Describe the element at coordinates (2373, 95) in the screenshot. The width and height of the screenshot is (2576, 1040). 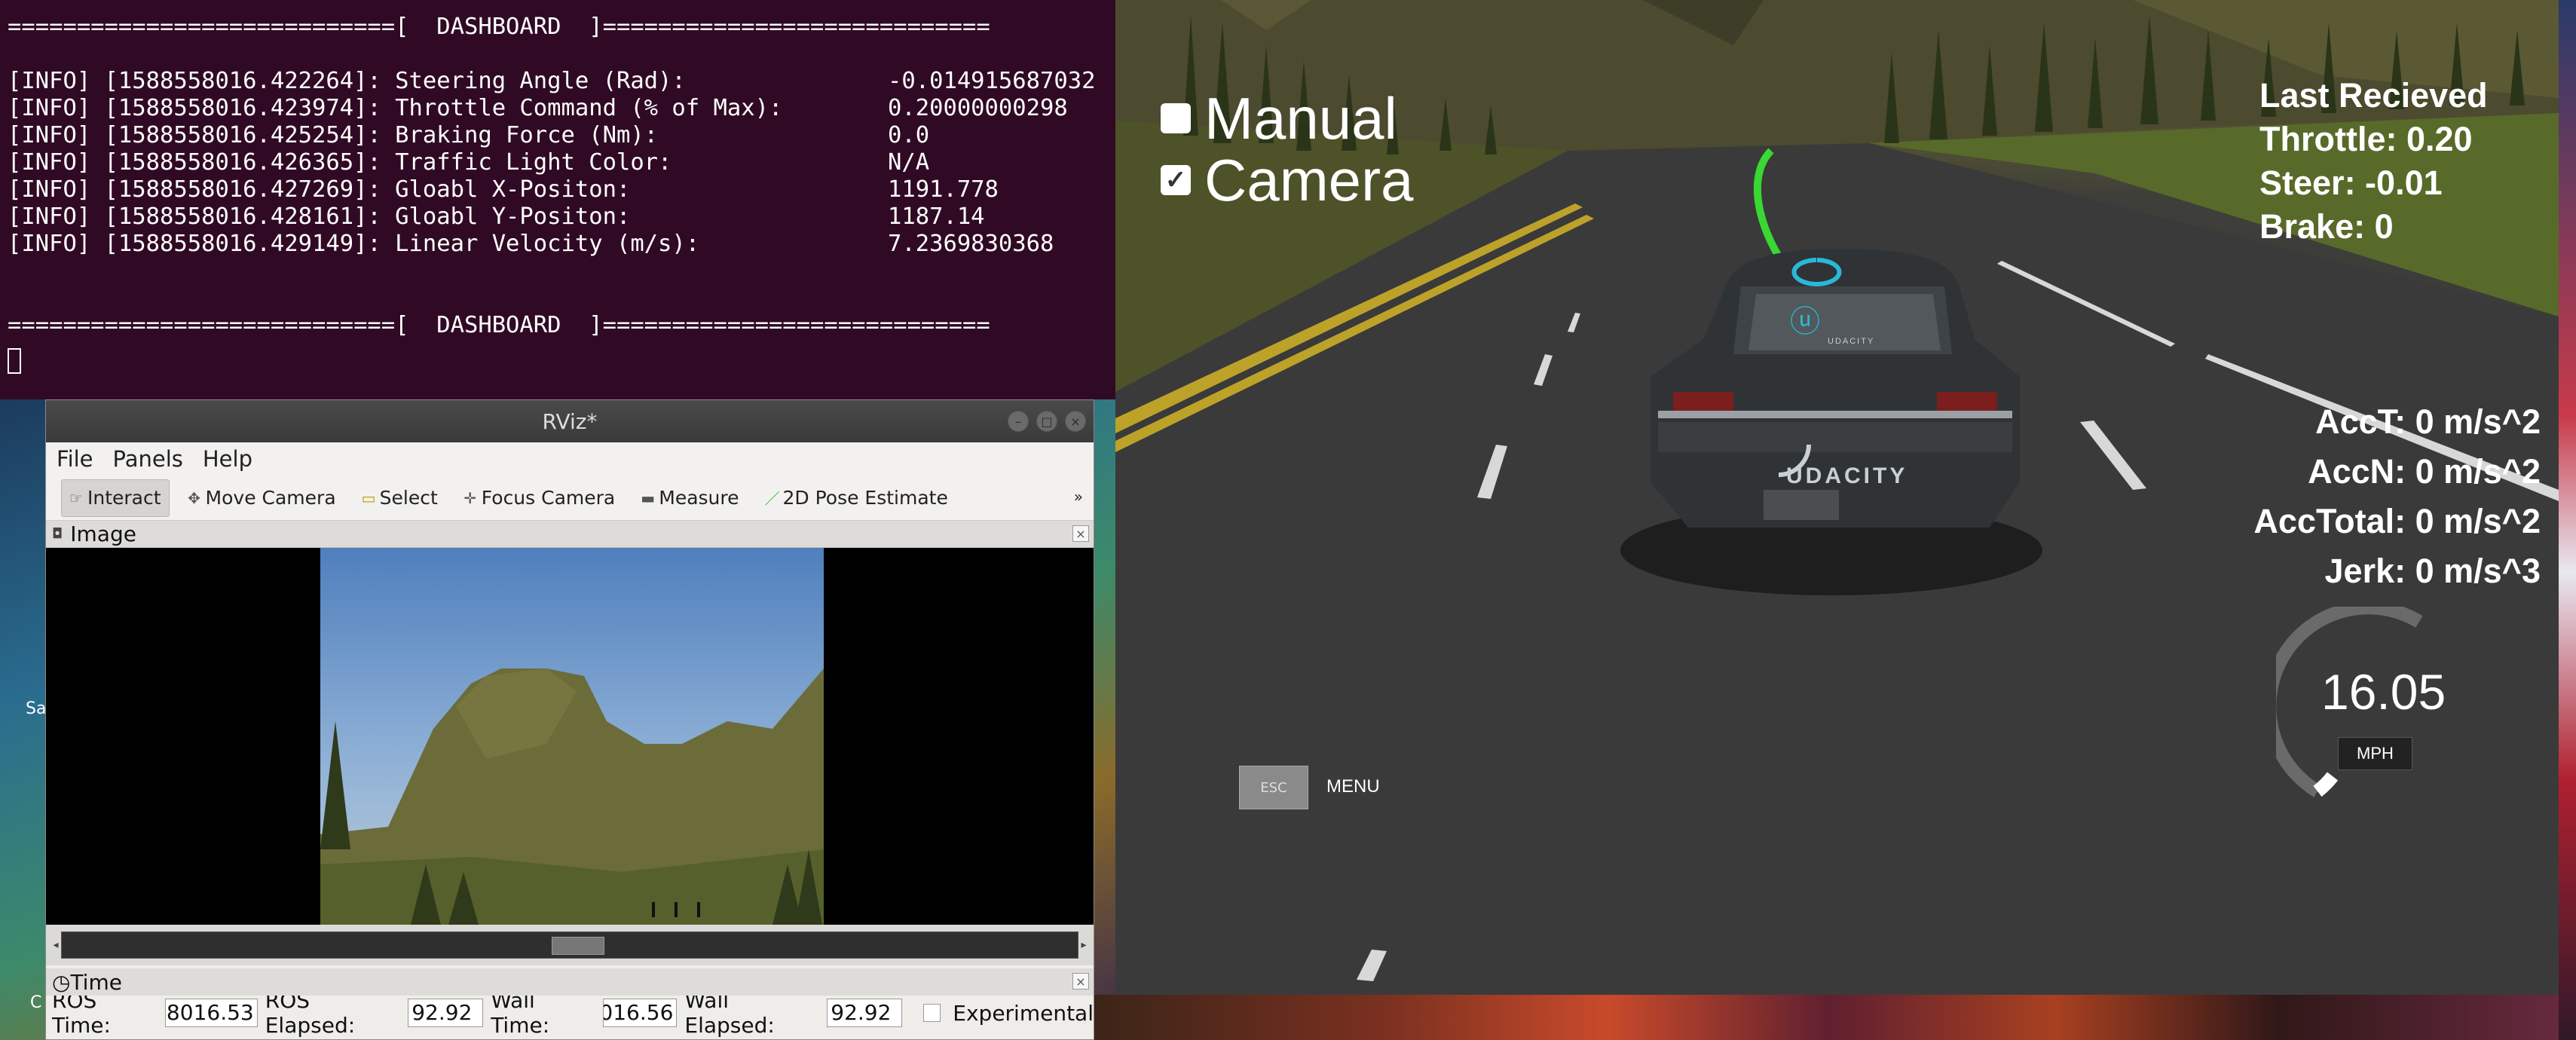
I see `last-received-title: Last Recieved` at that location.